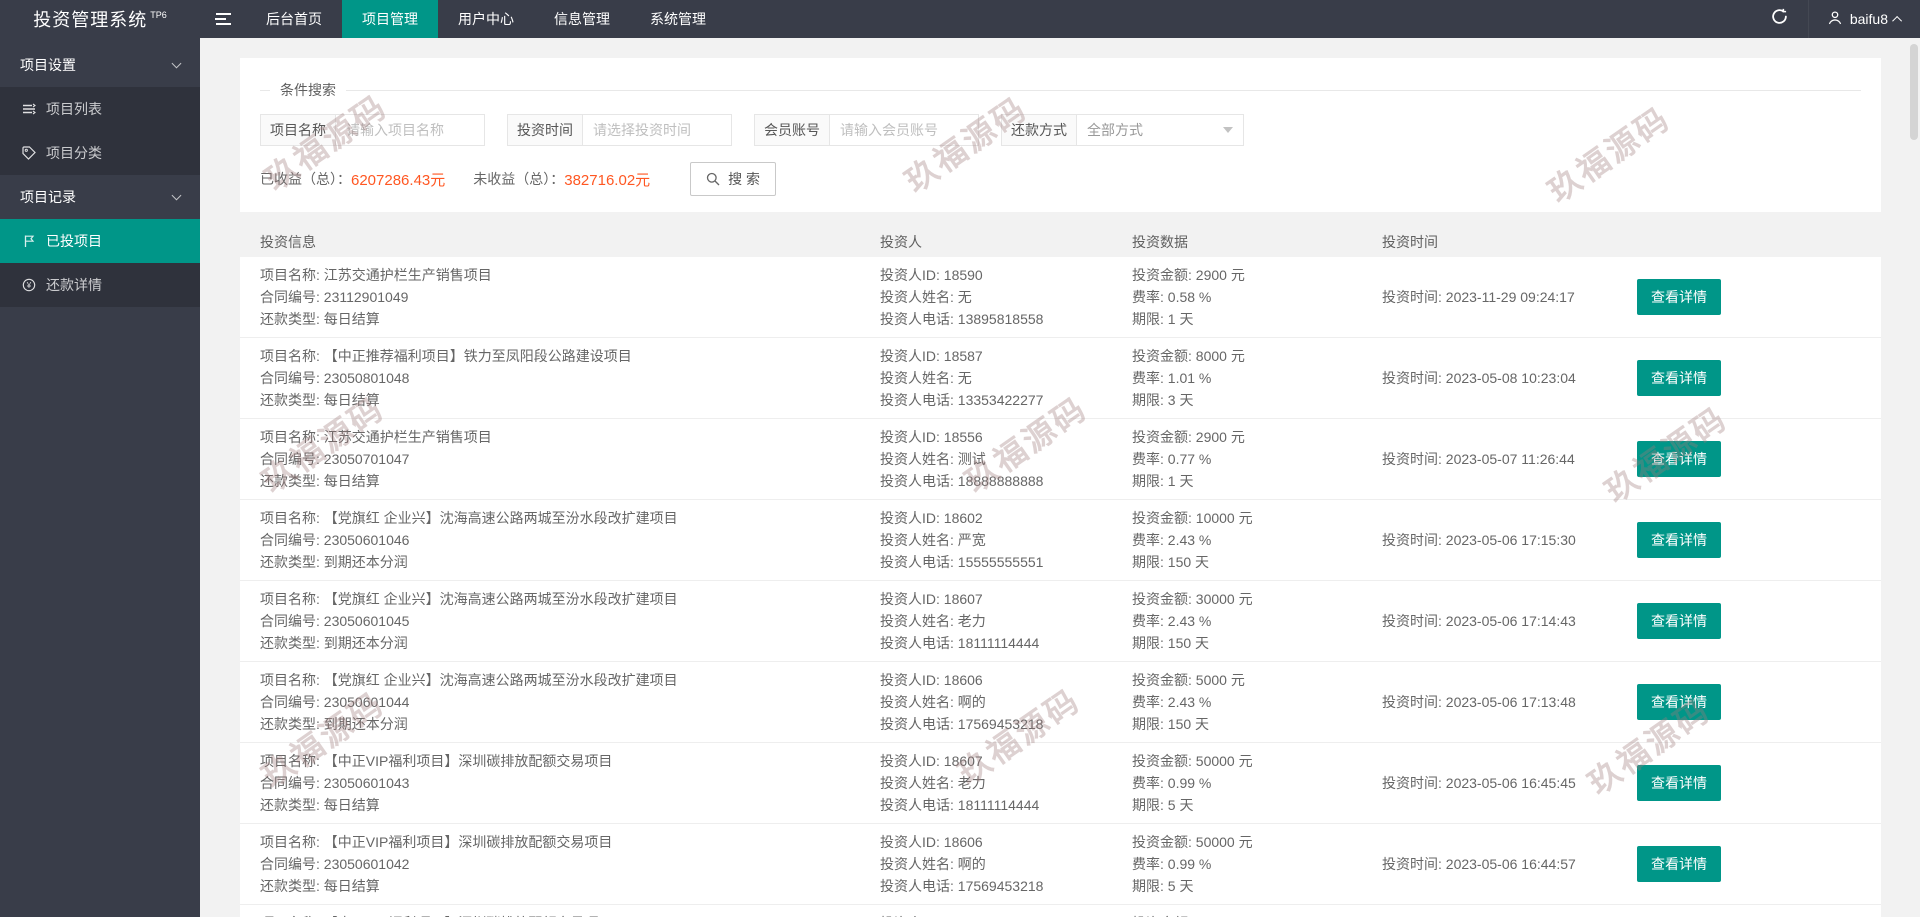  I want to click on sidebar-item-repayment-details: ¥ 还款详情, so click(100, 285).